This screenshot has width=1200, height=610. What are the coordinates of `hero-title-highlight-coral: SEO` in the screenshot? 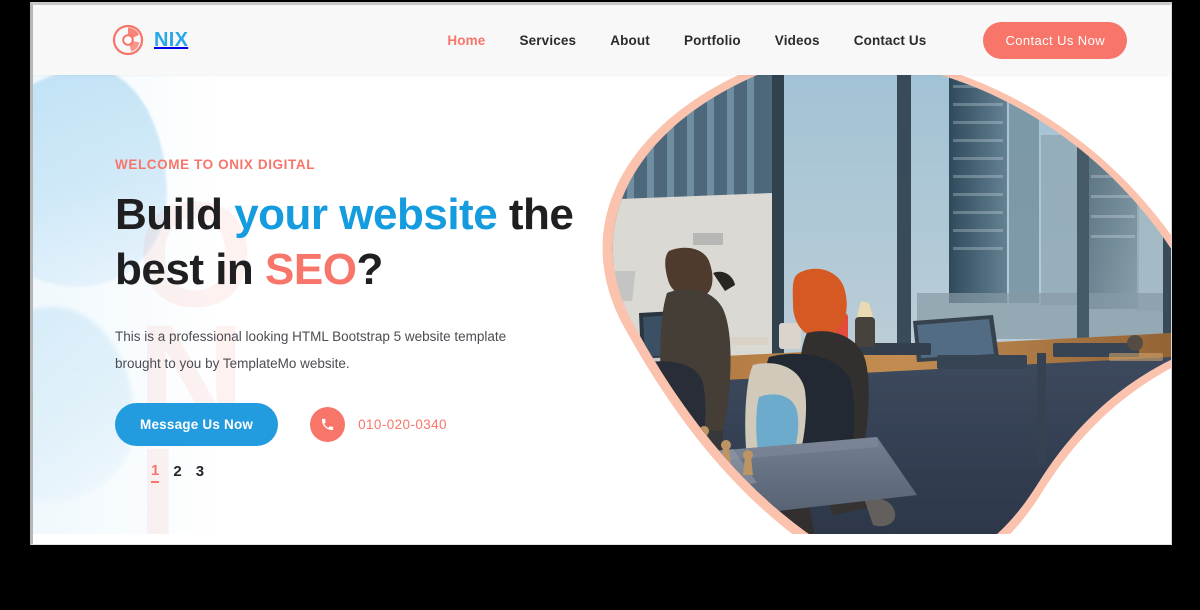 It's located at (311, 269).